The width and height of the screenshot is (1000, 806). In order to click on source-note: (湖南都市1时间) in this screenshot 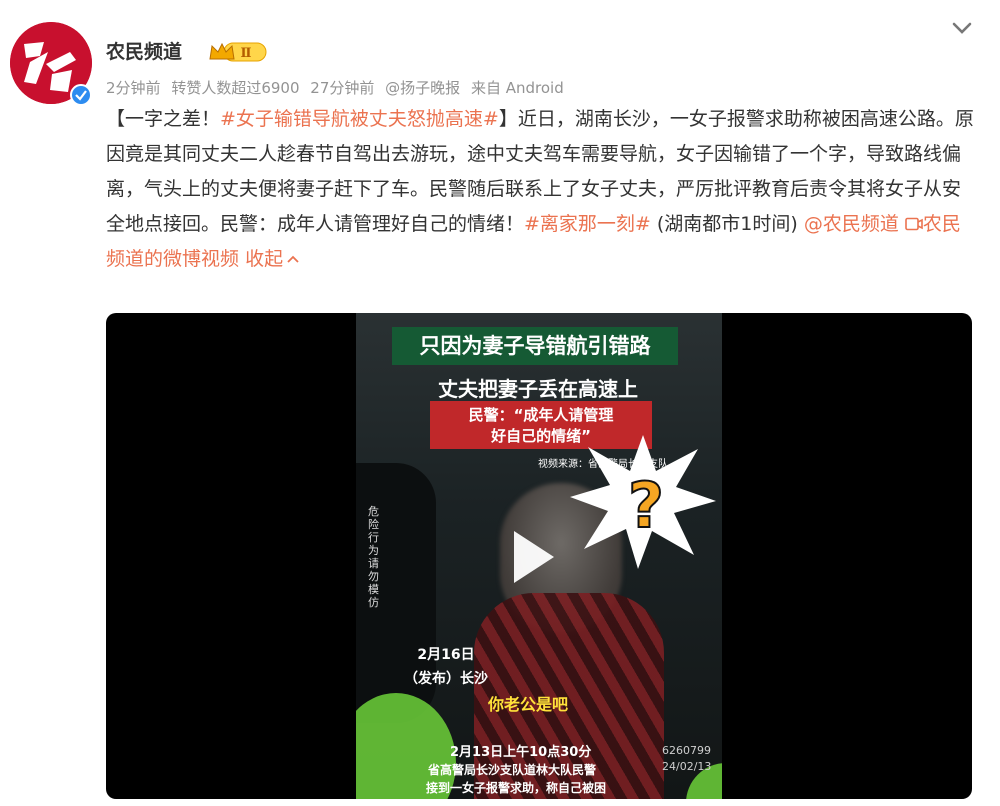, I will do `click(727, 224)`.